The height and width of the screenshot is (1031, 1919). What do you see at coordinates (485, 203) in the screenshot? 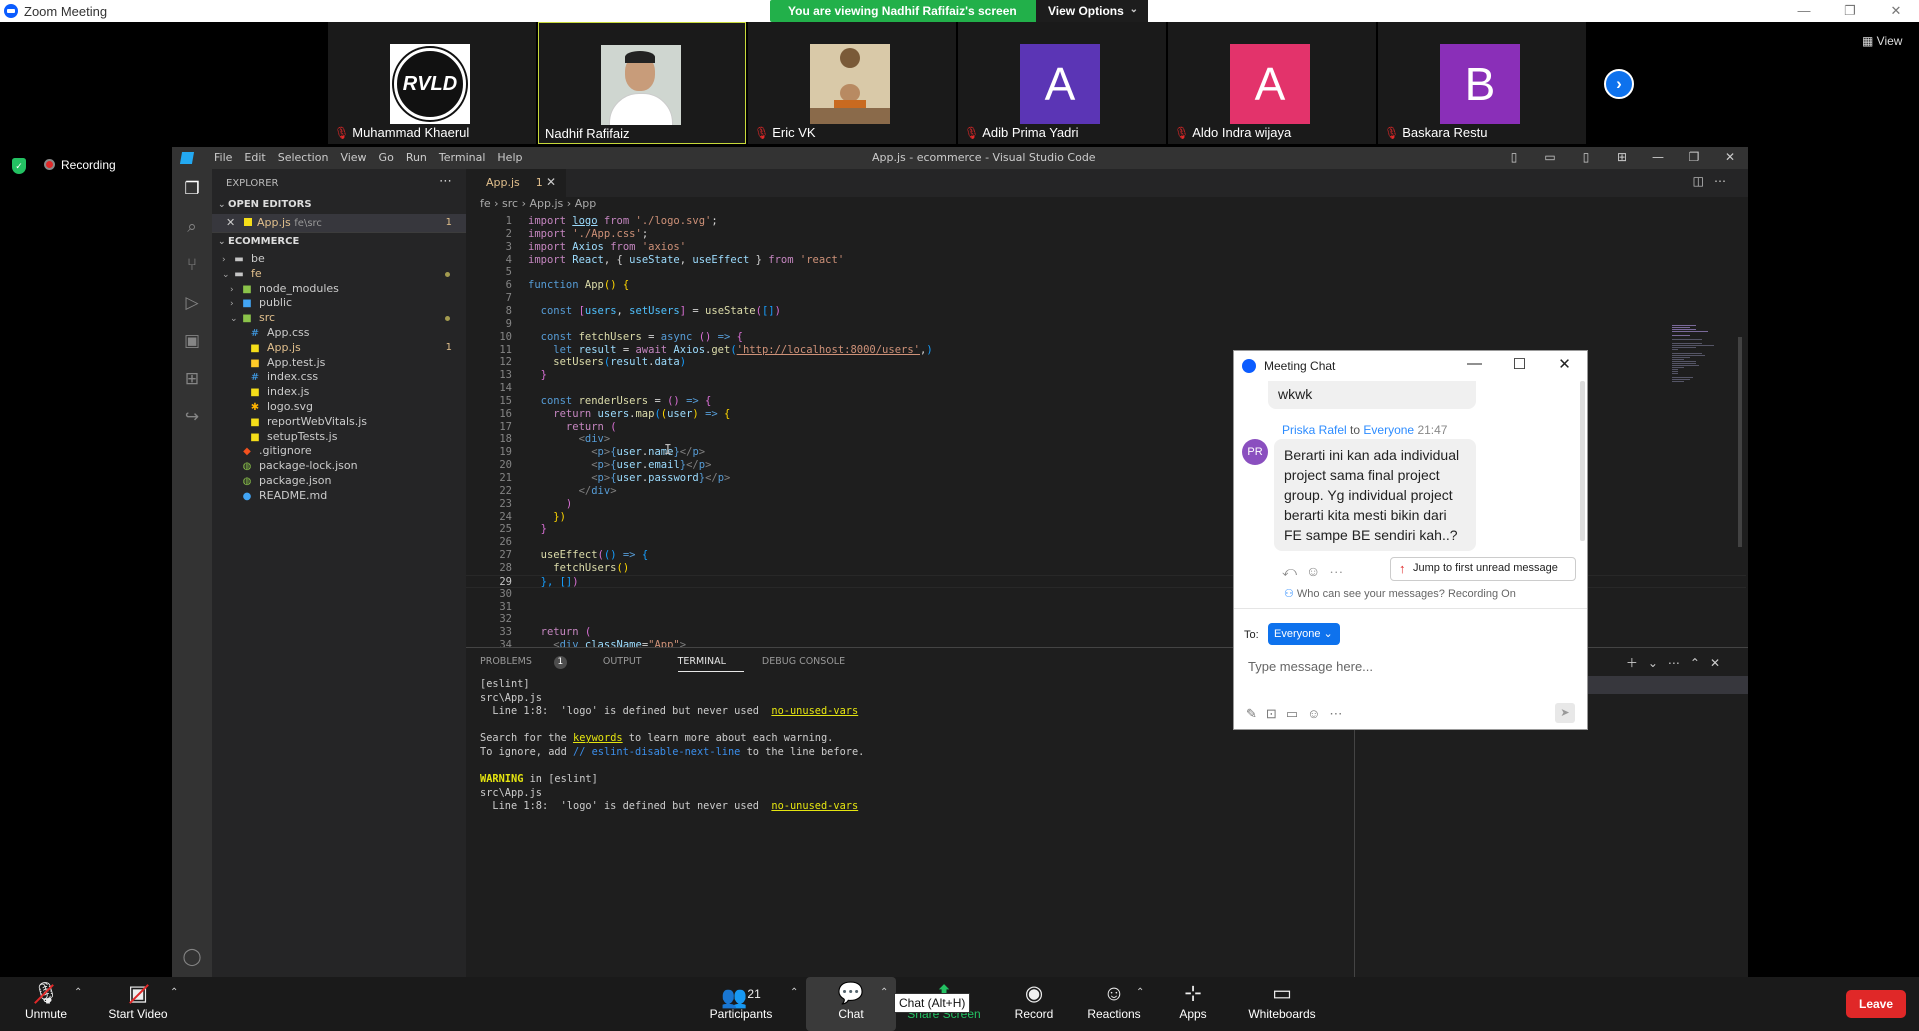
I see `breadcrumb-item: fe` at bounding box center [485, 203].